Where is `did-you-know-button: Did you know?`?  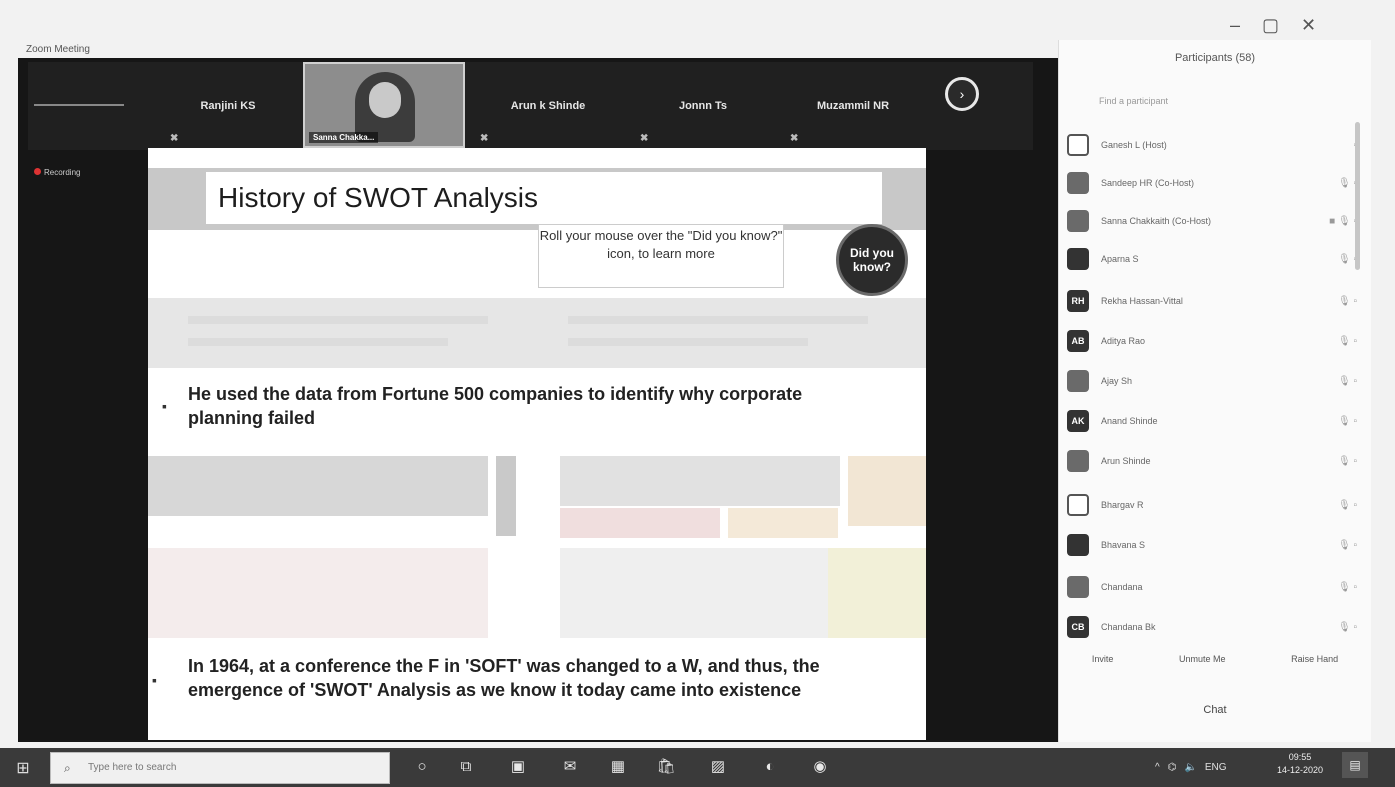 did-you-know-button: Did you know? is located at coordinates (872, 260).